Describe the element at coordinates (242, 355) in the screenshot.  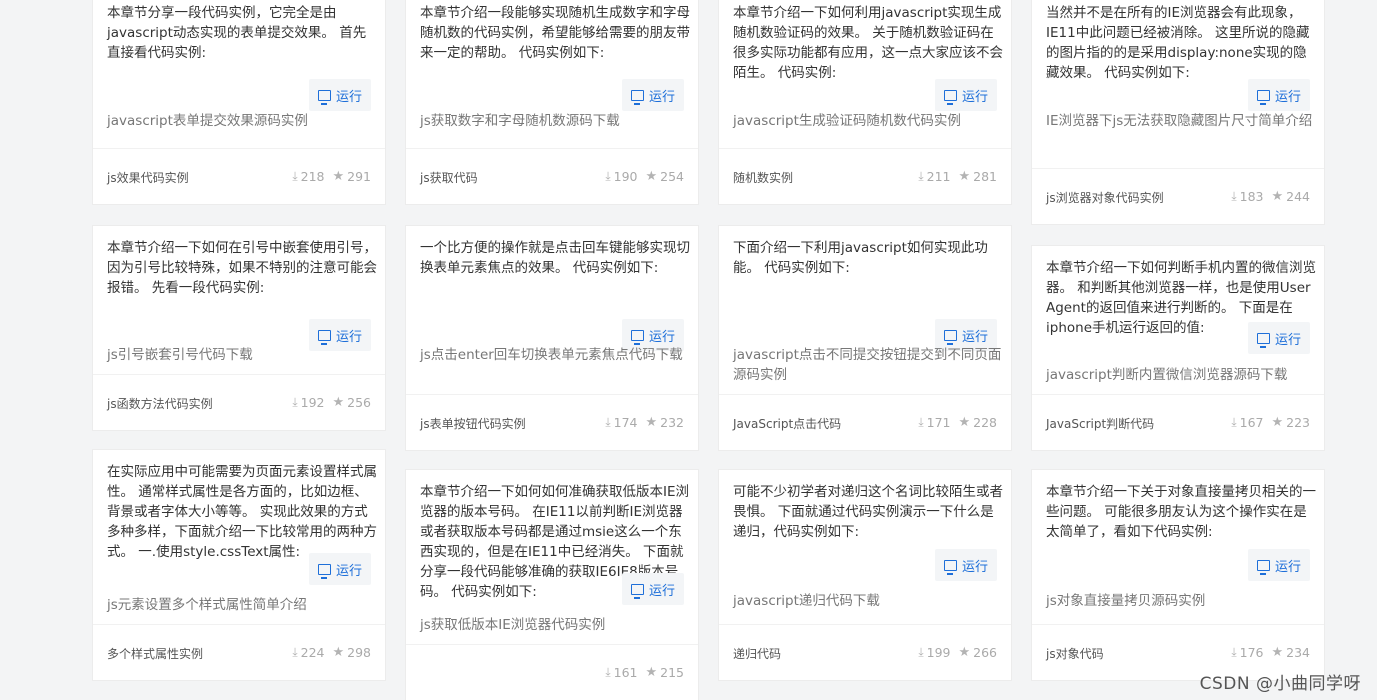
I see `card-download-link: js引号嵌套引号代码下载` at that location.